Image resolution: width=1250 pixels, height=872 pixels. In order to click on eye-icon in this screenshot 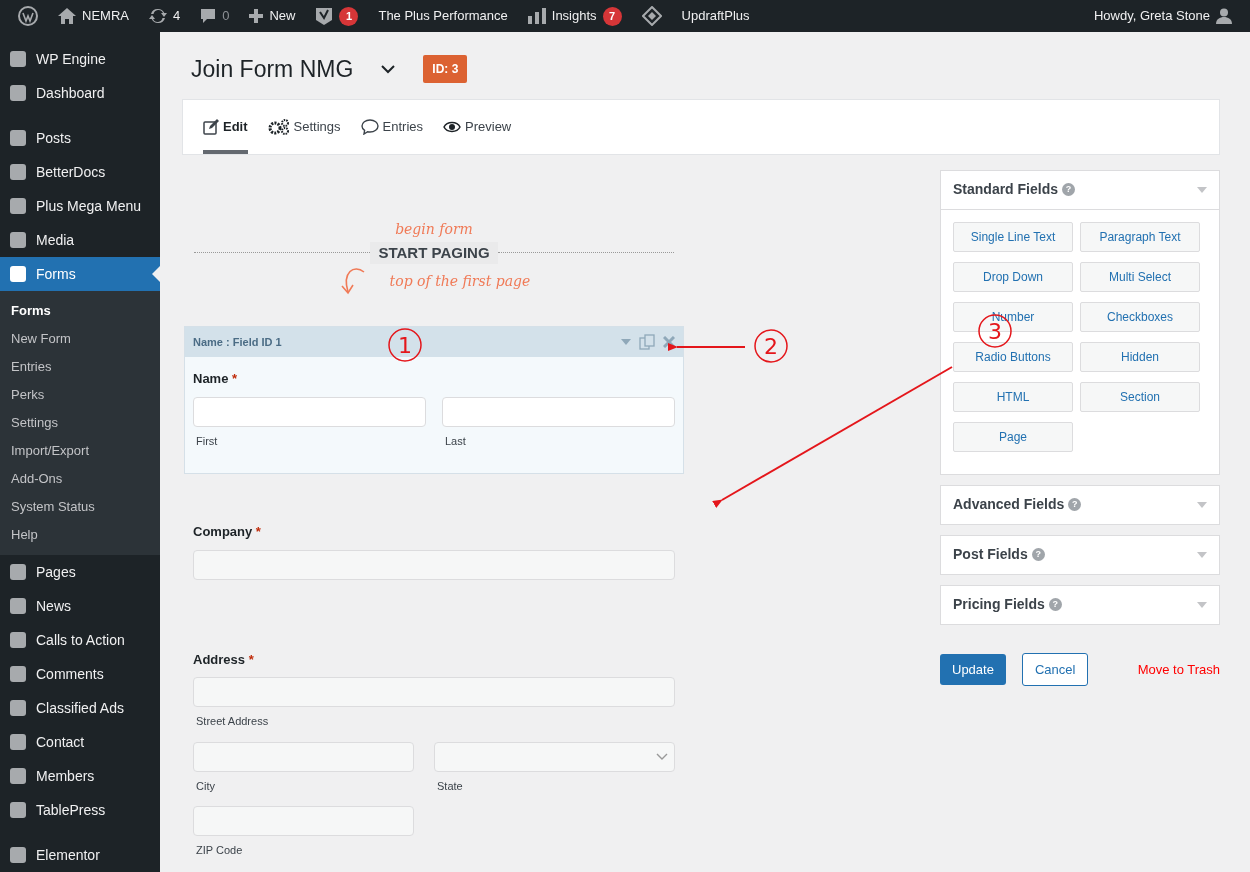, I will do `click(452, 126)`.